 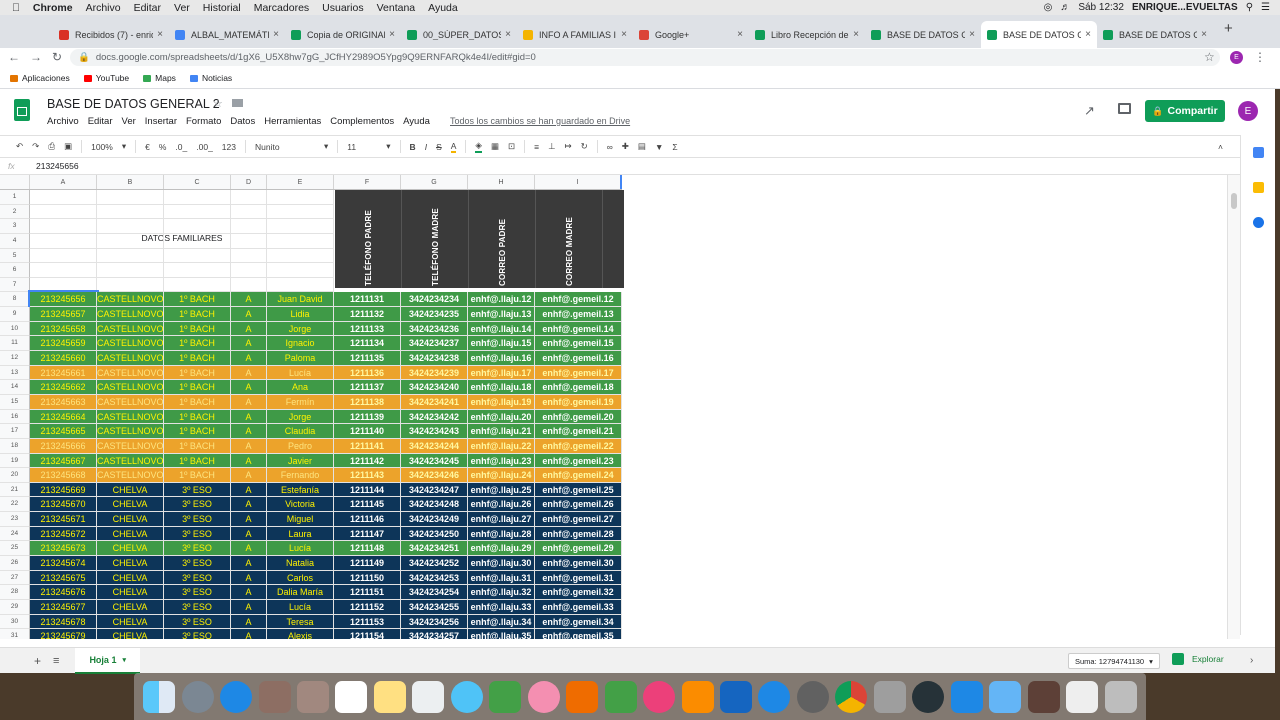 I want to click on table-cell: 3424234254, so click(x=434, y=592).